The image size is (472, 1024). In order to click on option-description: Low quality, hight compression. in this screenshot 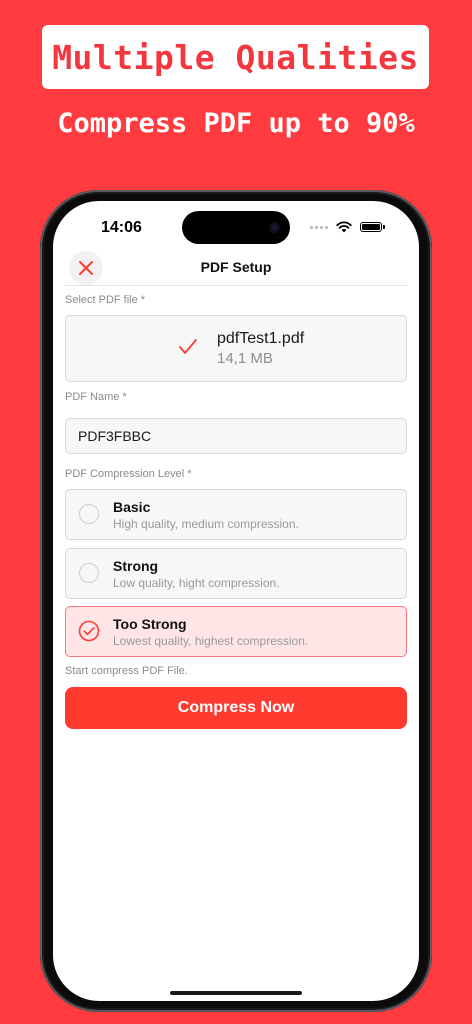, I will do `click(196, 583)`.